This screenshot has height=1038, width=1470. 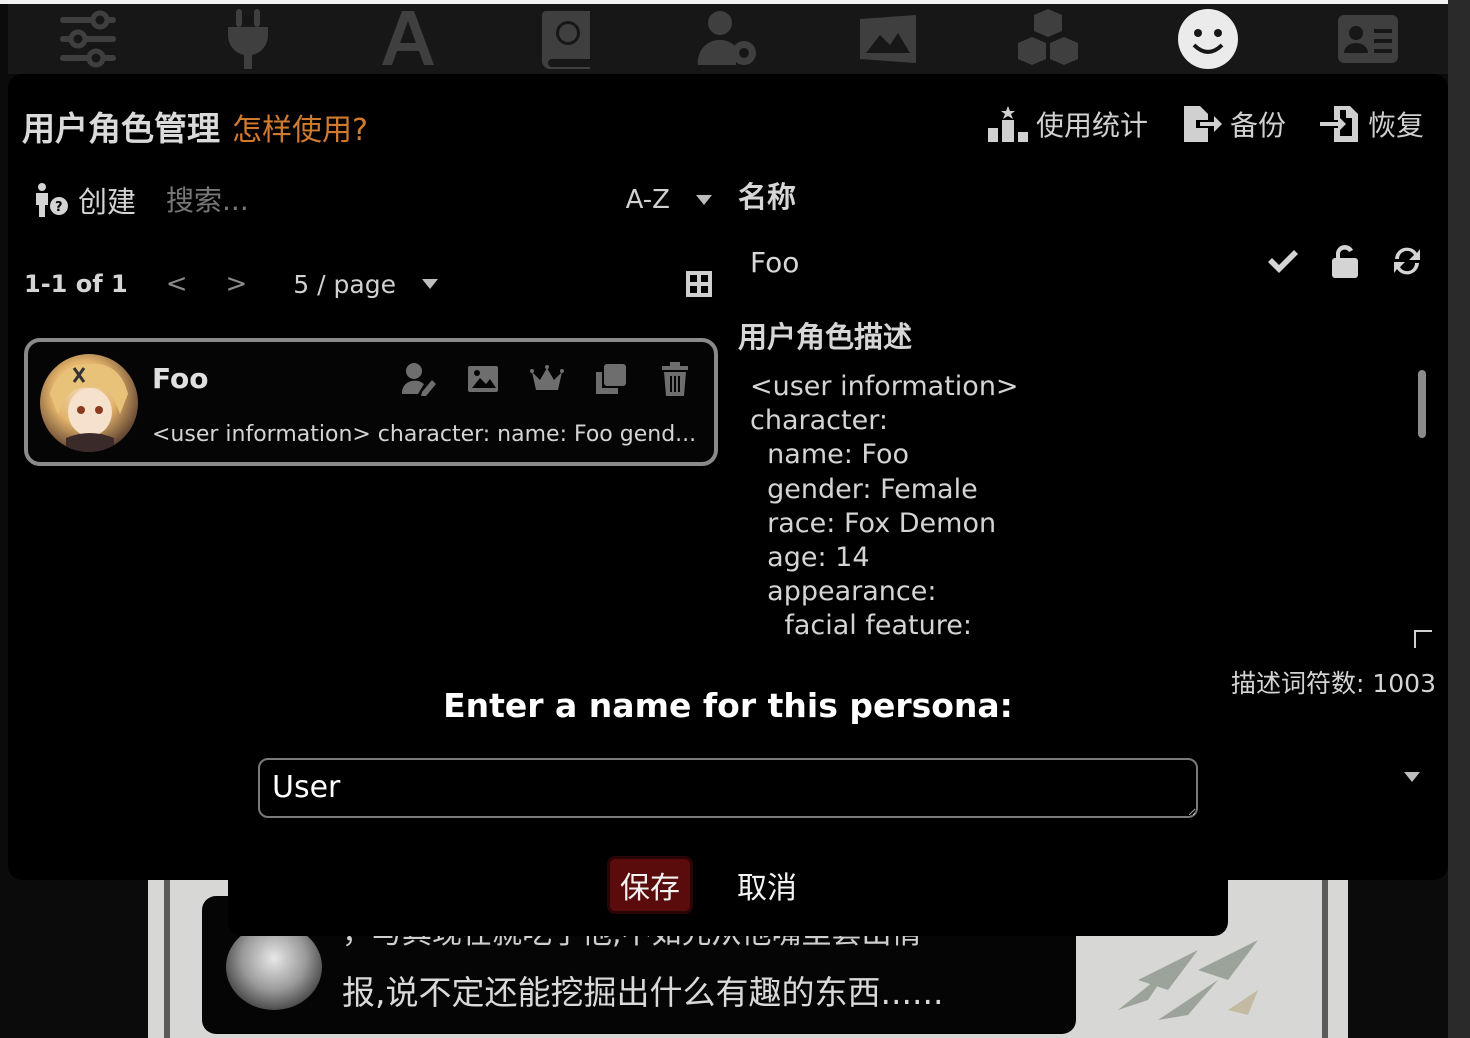 I want to click on nav-user-settings, so click(x=728, y=39).